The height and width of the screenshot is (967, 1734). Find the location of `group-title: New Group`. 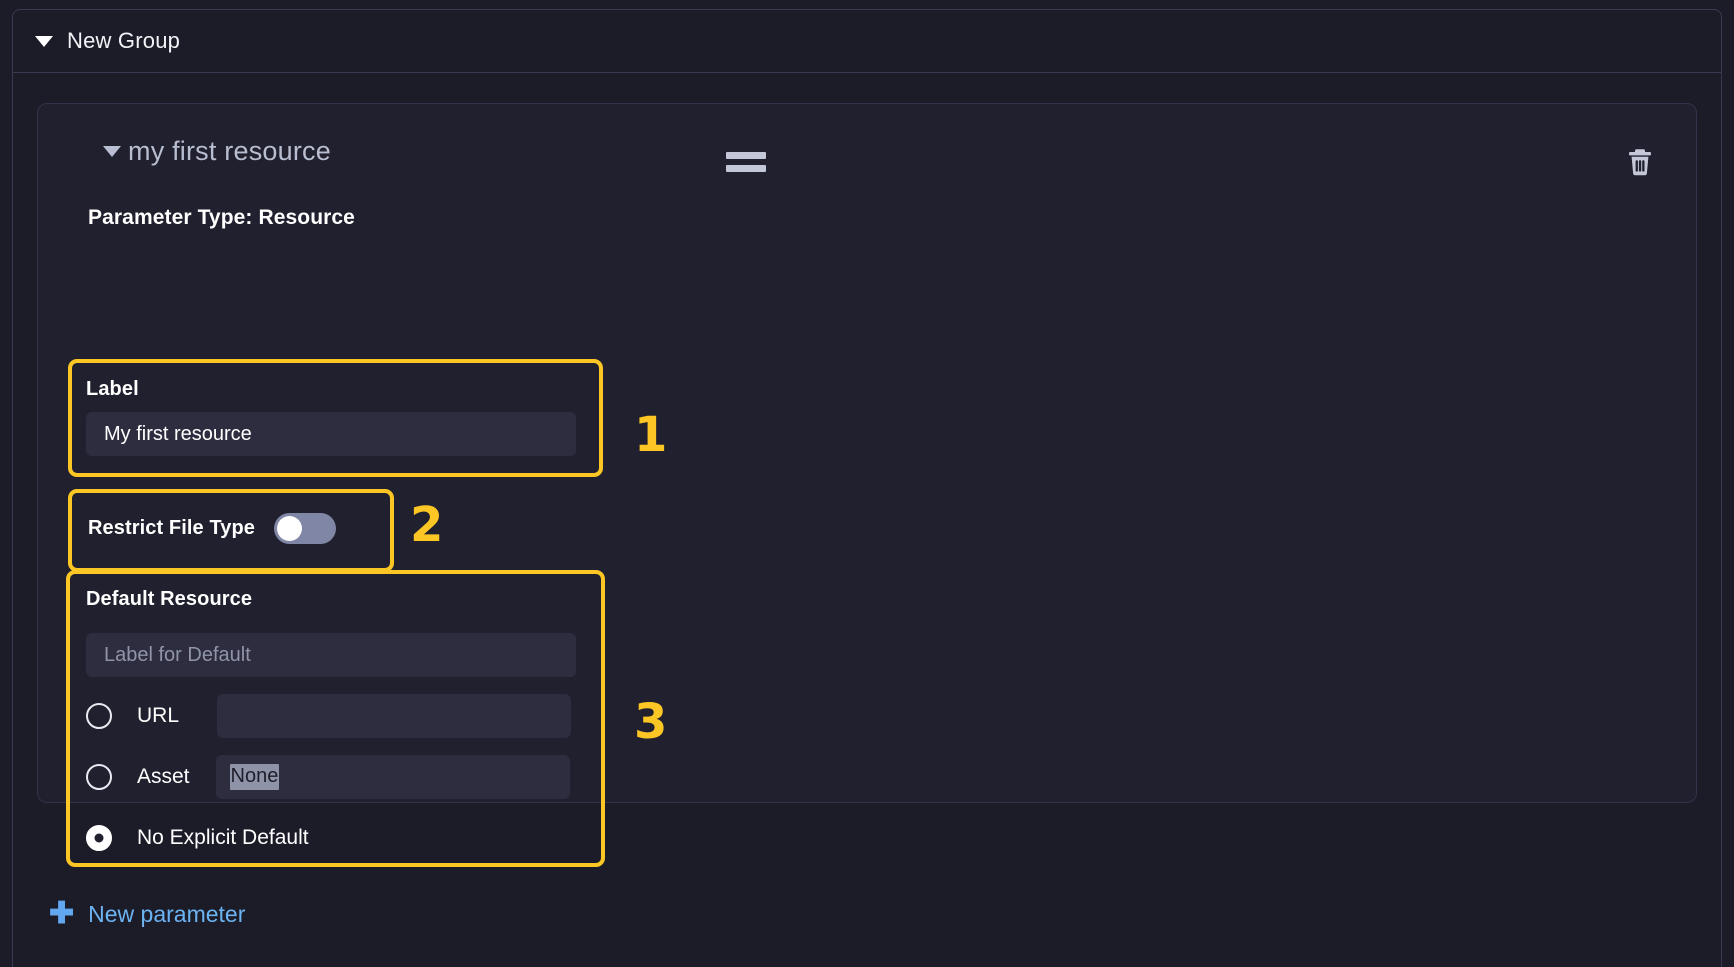

group-title: New Group is located at coordinates (124, 40).